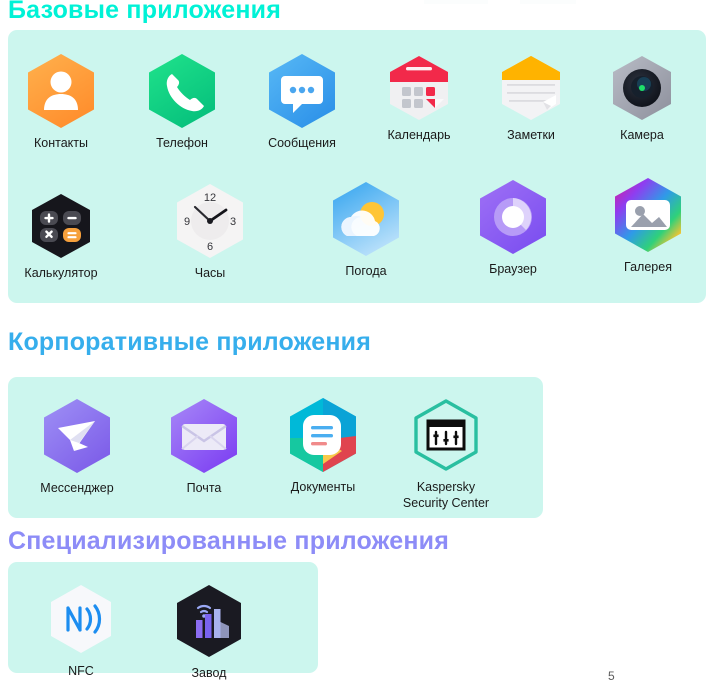 Image resolution: width=716 pixels, height=684 pixels. Describe the element at coordinates (229, 541) in the screenshot. I see `section-heading-specialized: Специализированные приложения` at that location.